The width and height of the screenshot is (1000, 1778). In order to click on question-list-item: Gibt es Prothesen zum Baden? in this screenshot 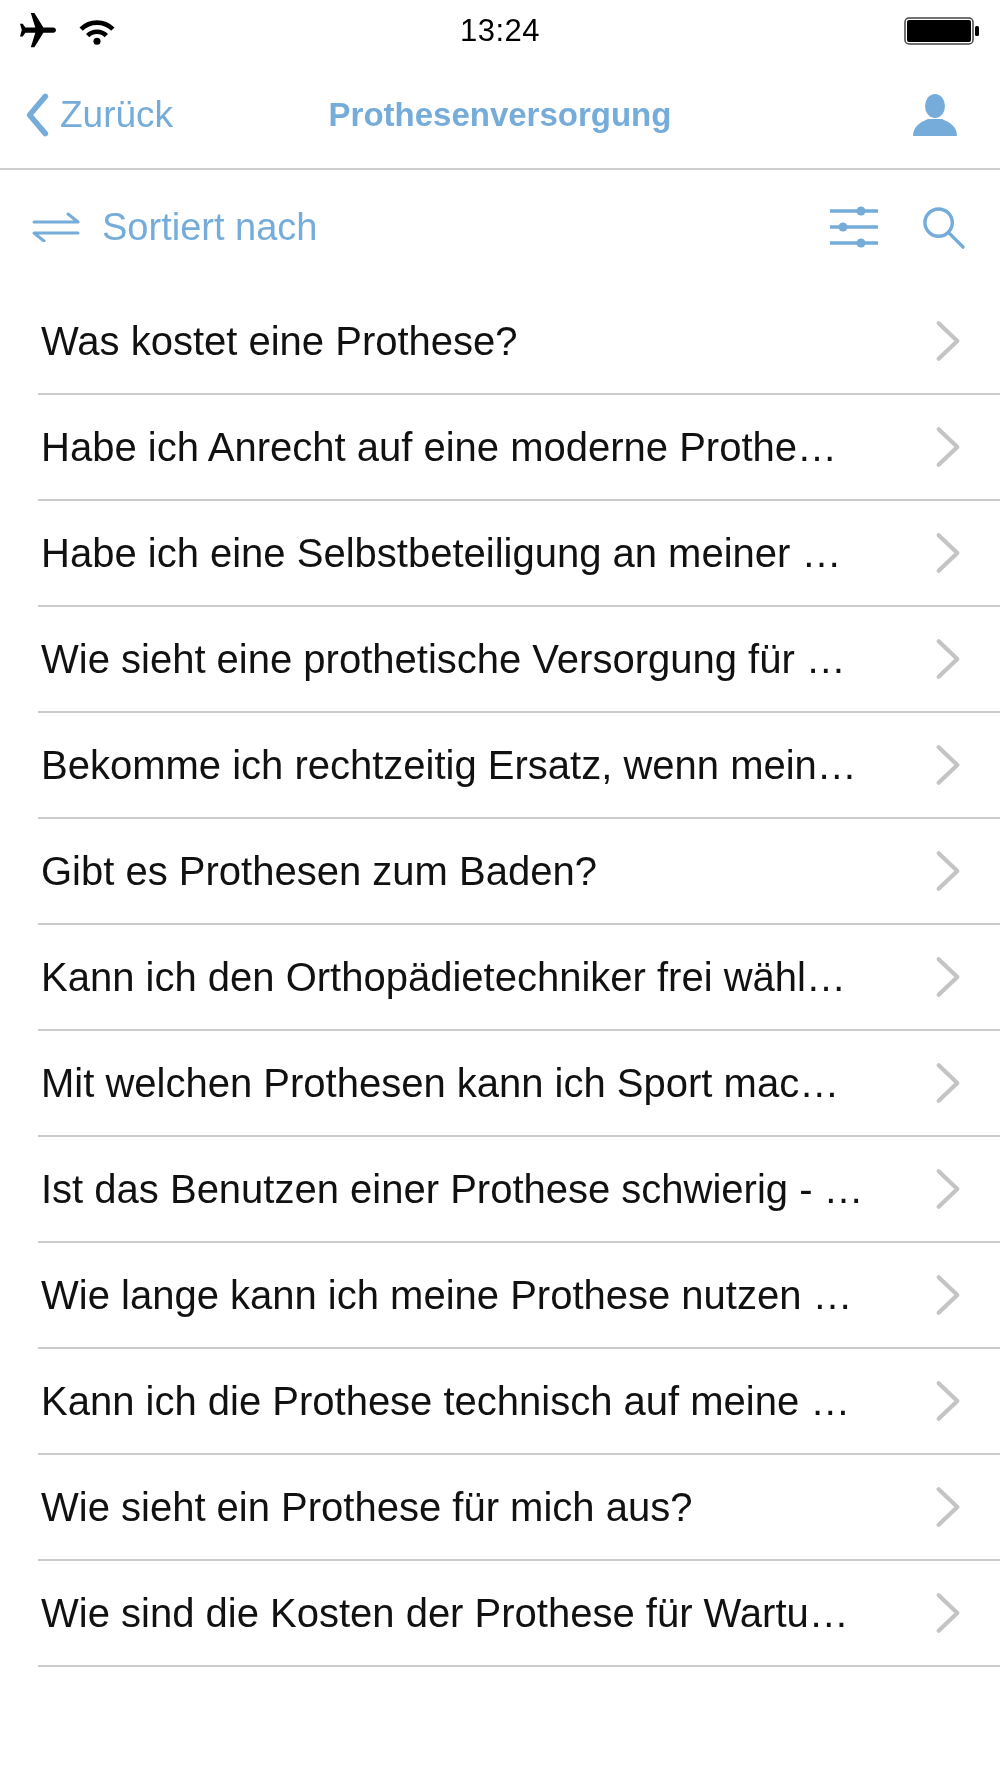, I will do `click(519, 872)`.